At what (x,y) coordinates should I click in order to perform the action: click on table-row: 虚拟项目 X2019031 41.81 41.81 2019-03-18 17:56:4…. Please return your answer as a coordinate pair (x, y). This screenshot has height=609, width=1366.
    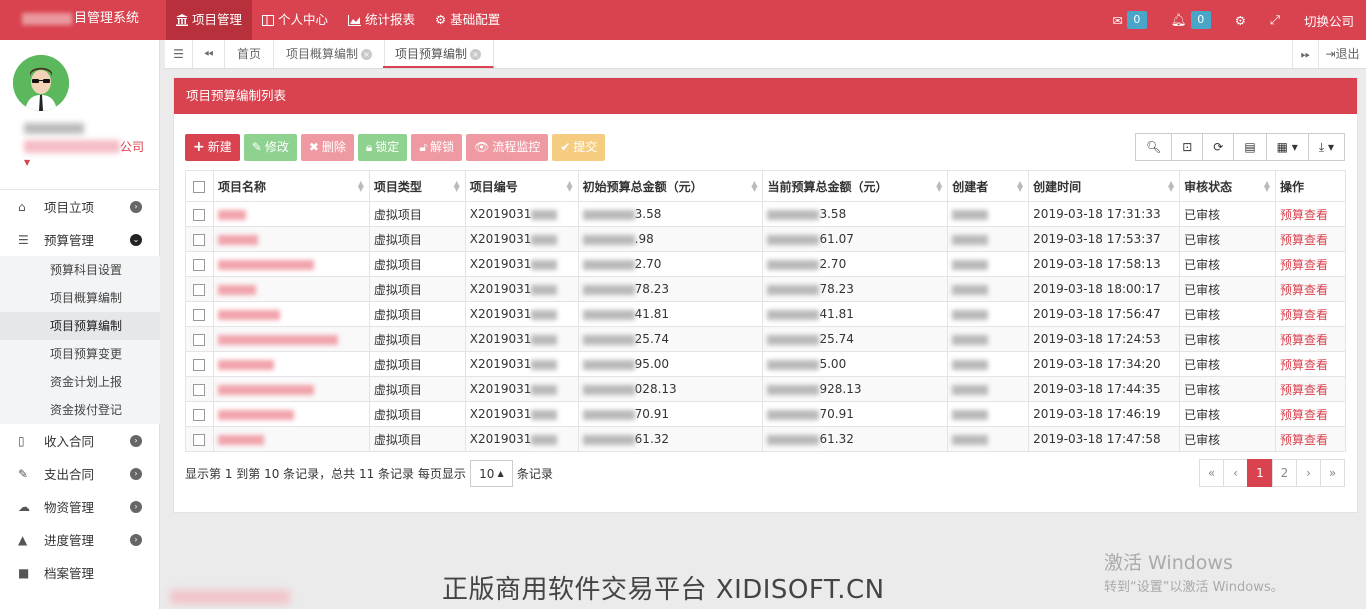
    Looking at the image, I should click on (766, 314).